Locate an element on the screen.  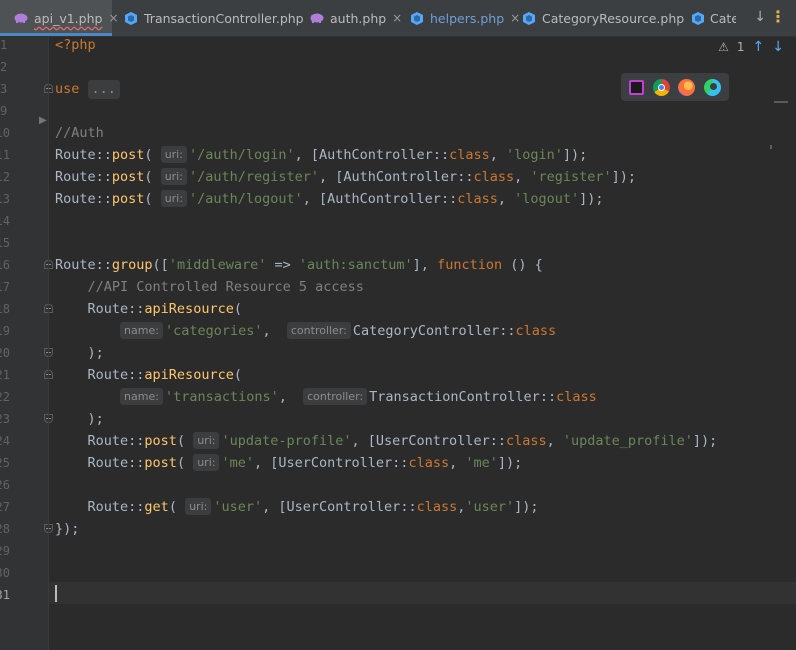
code-line-21: Route::apiResource( is located at coordinates (164, 375).